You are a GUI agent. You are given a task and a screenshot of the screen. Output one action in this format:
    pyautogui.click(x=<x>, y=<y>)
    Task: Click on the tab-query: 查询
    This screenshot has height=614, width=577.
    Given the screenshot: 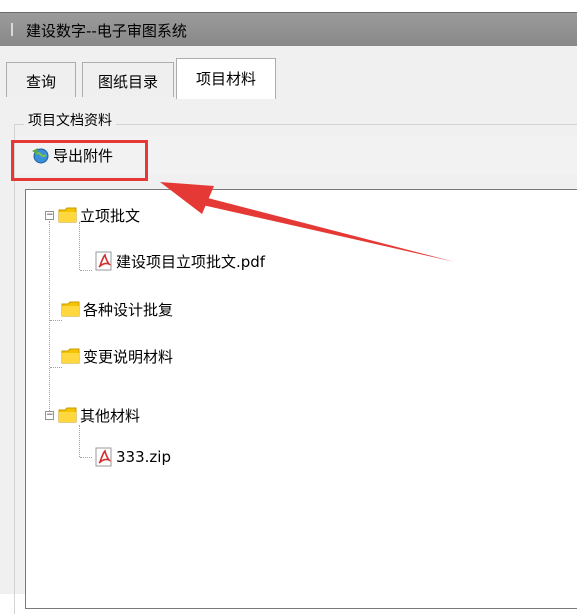 What is the action you would take?
    pyautogui.click(x=41, y=80)
    